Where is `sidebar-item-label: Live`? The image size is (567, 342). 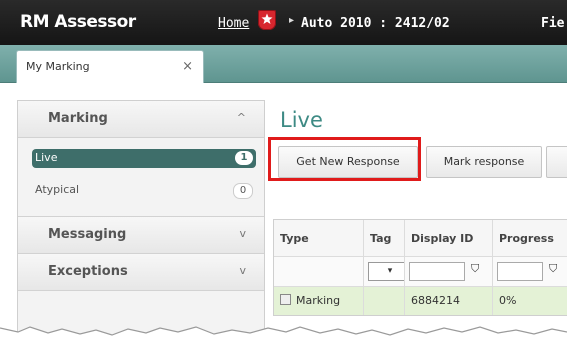
sidebar-item-label: Live is located at coordinates (46, 157).